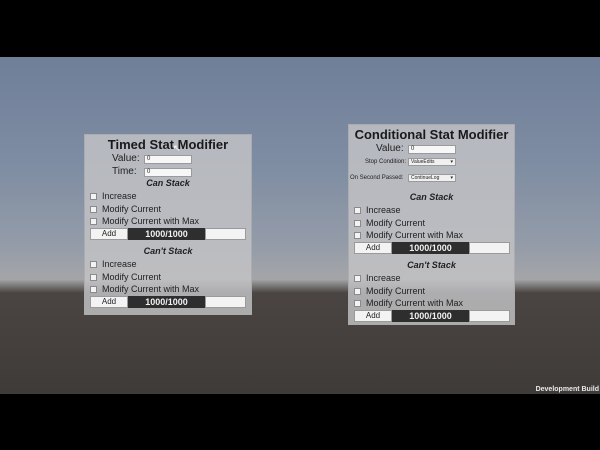 The width and height of the screenshot is (600, 450). Describe the element at coordinates (377, 178) in the screenshot. I see `second-passed-label: On Second Passed:` at that location.